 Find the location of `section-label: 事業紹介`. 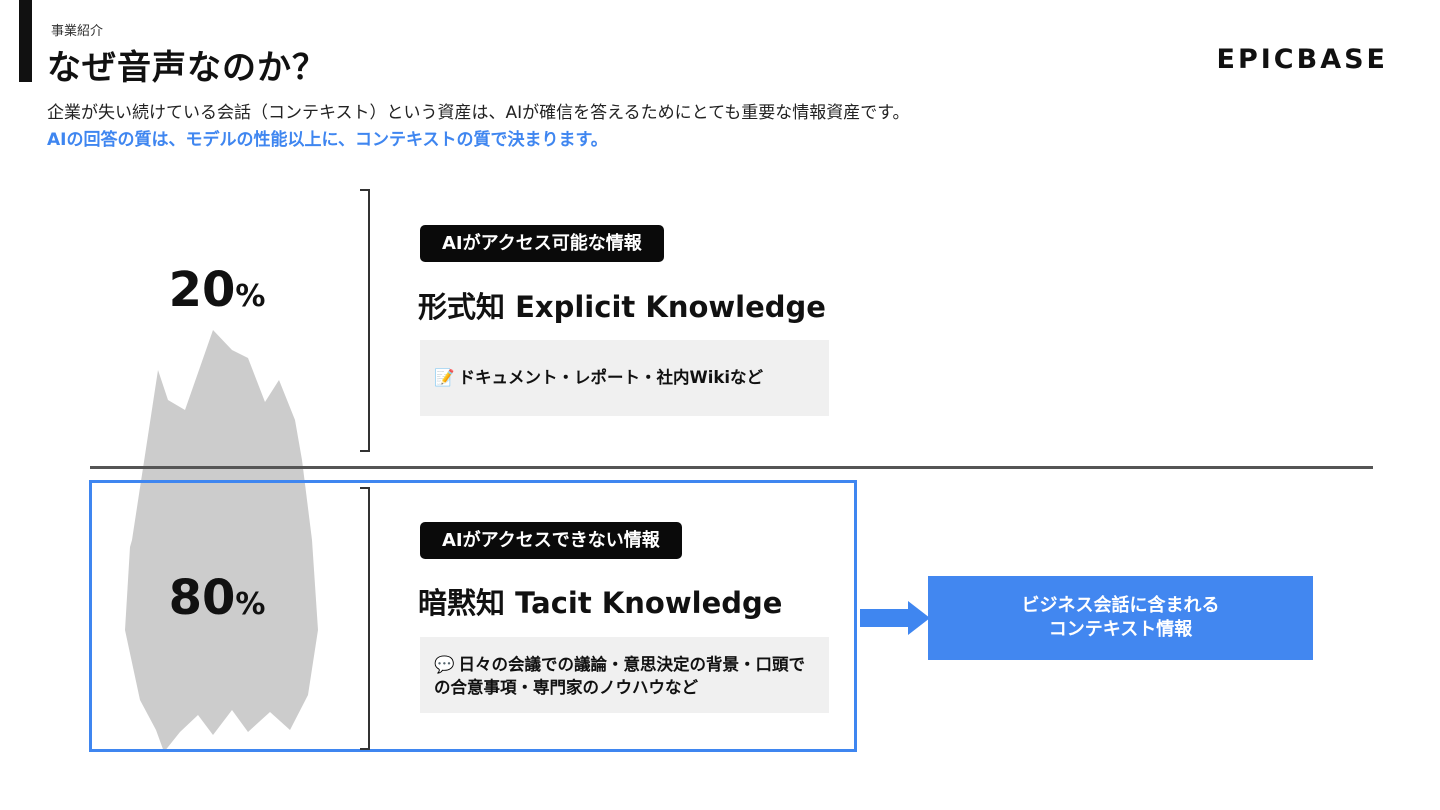

section-label: 事業紹介 is located at coordinates (77, 31).